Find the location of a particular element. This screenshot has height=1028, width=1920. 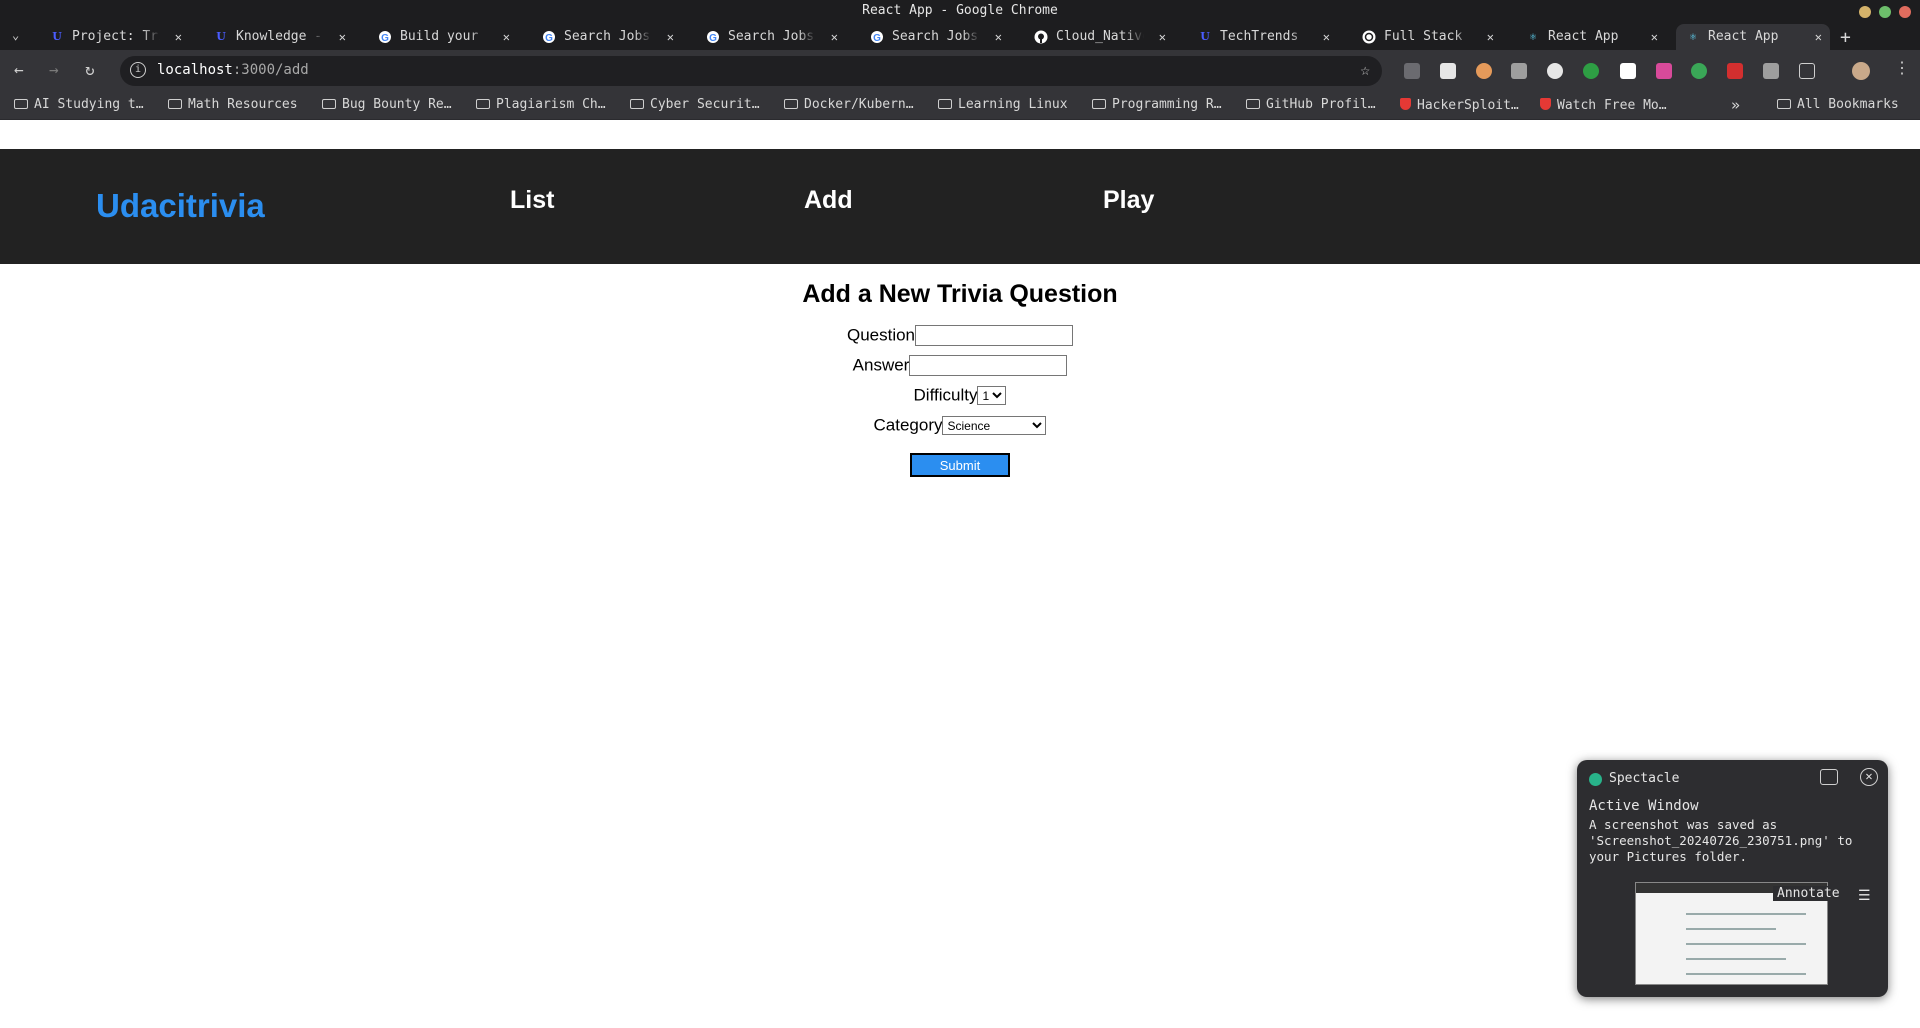

tab-title: Knowledge - Udacity is located at coordinates (280, 36).